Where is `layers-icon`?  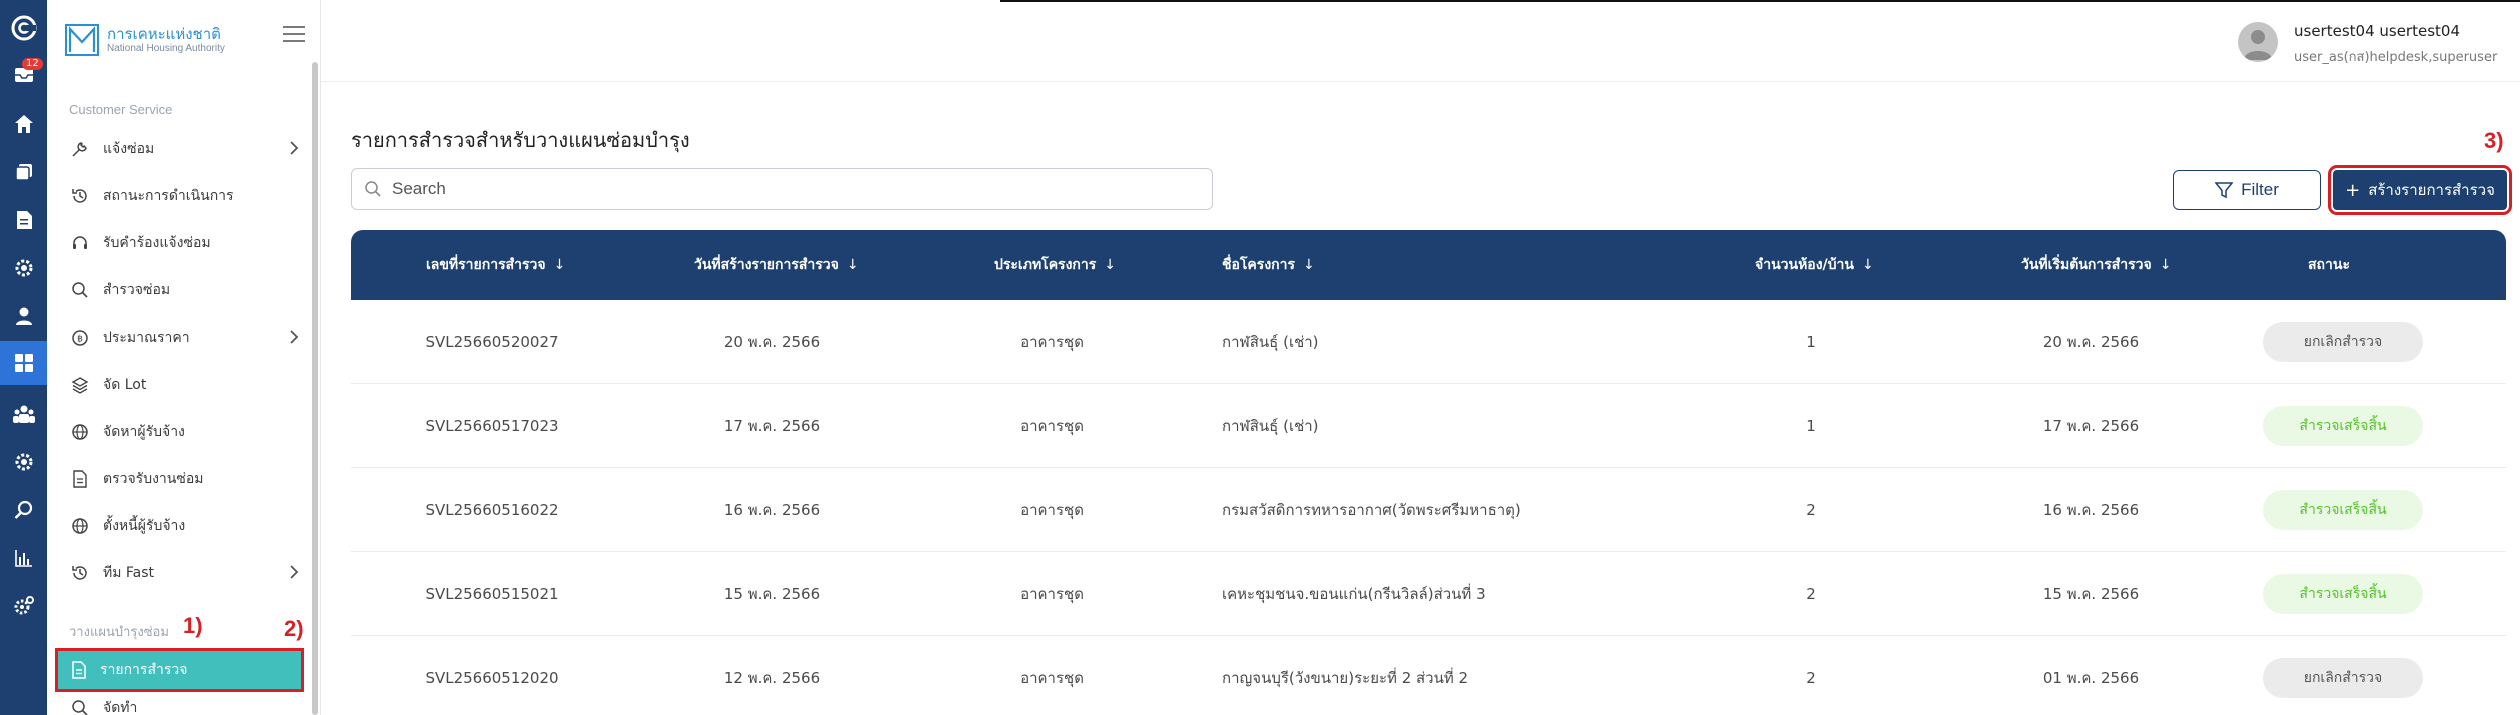
layers-icon is located at coordinates (80, 385).